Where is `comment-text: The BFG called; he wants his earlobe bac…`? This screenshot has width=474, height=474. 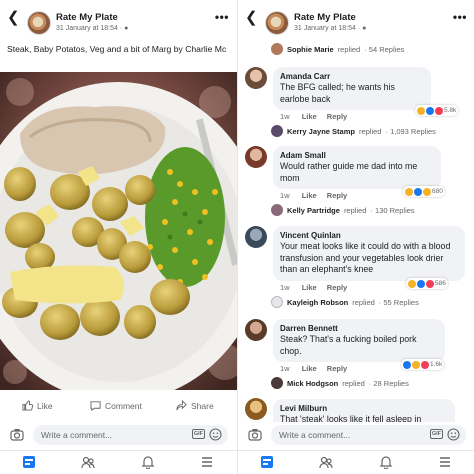 comment-text: The BFG called; he wants his earlobe bac… is located at coordinates (337, 93).